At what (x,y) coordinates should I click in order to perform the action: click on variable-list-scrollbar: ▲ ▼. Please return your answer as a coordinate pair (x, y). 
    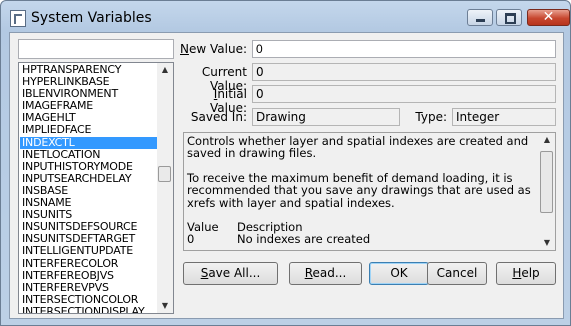
    Looking at the image, I should click on (165, 188).